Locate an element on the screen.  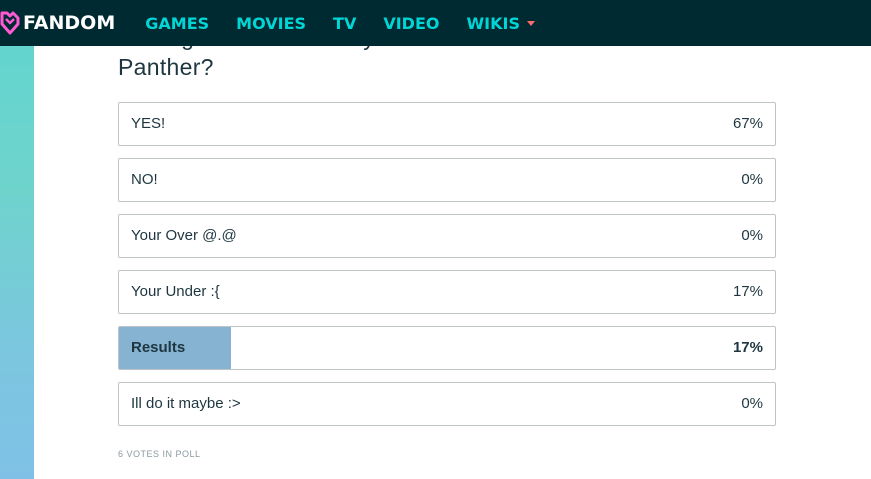
global-navigation: FANDOM GAMES MOVIES TV VIDEO WIKIS is located at coordinates (435, 23).